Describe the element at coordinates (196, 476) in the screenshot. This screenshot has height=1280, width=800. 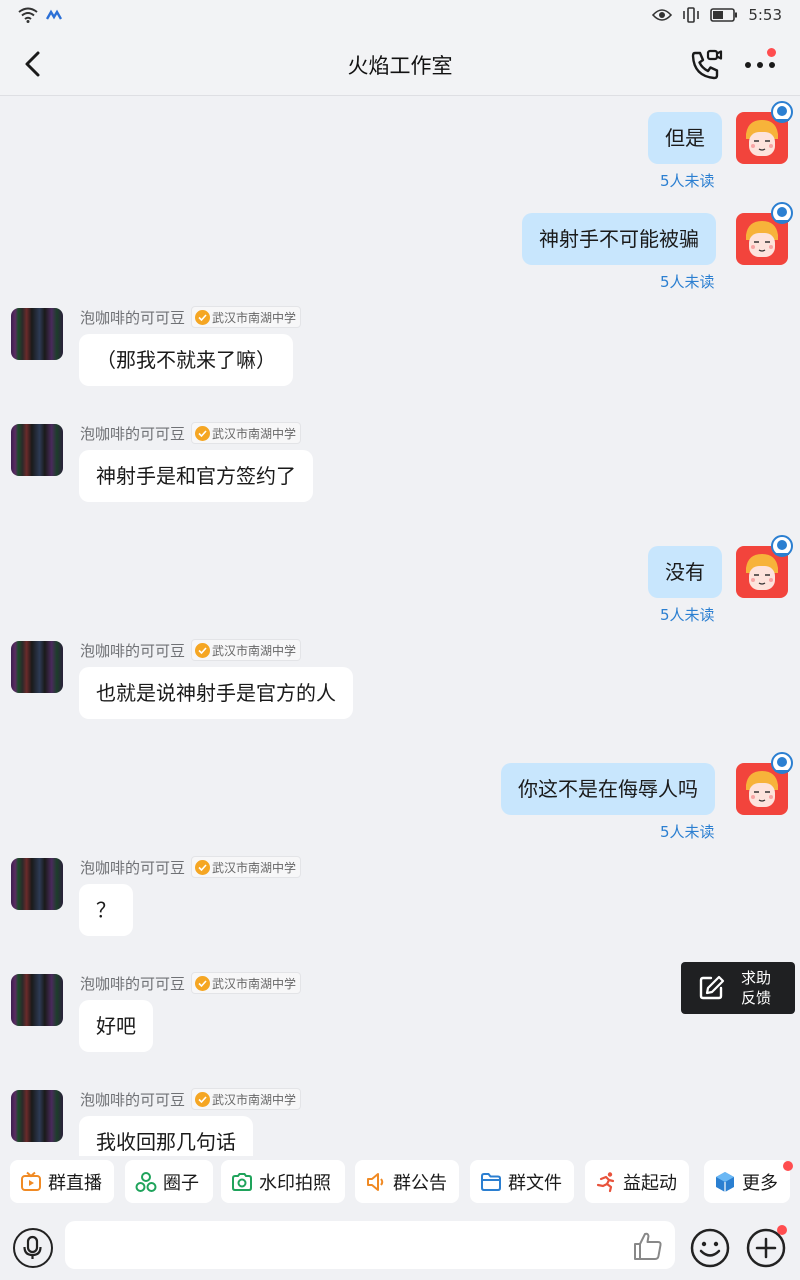
I see `message-bubble: 神射手是和官方签约了` at that location.